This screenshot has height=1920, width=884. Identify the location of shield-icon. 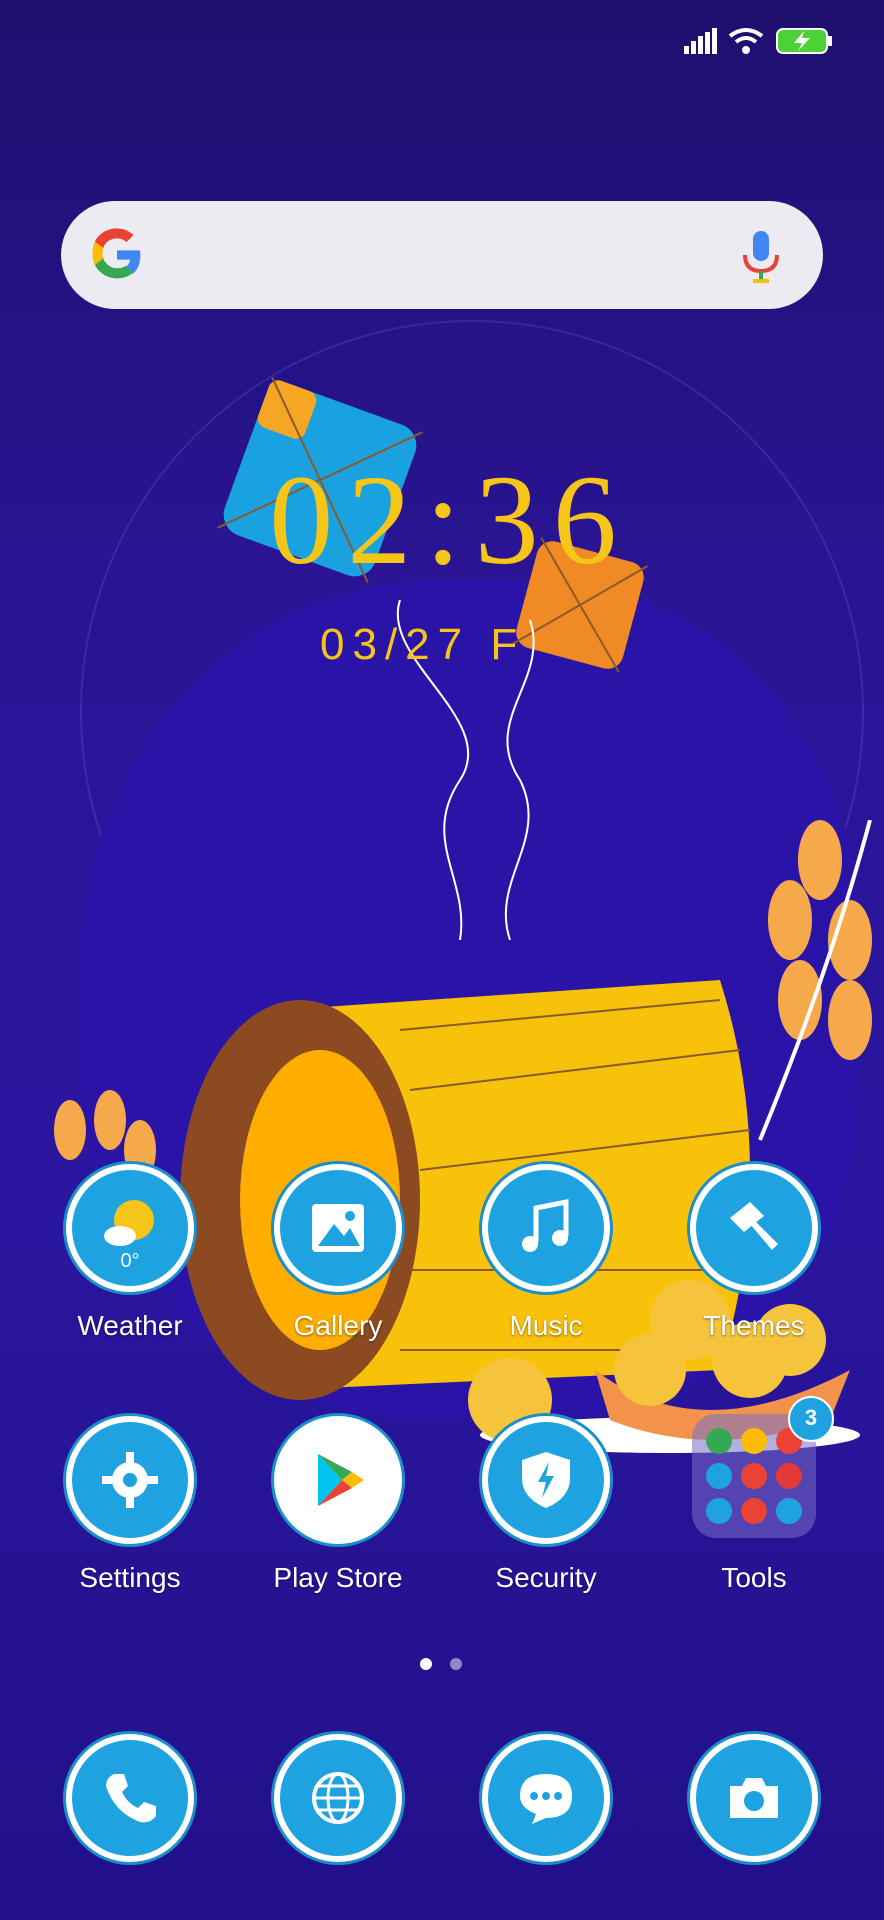
(546, 1480).